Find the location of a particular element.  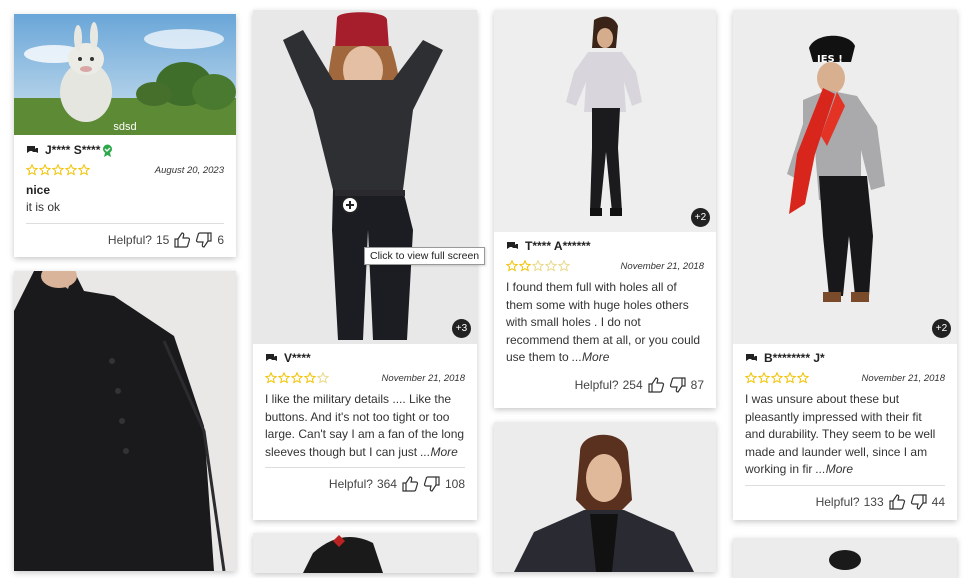

reviewer-name: J**** S**** is located at coordinates (73, 150).